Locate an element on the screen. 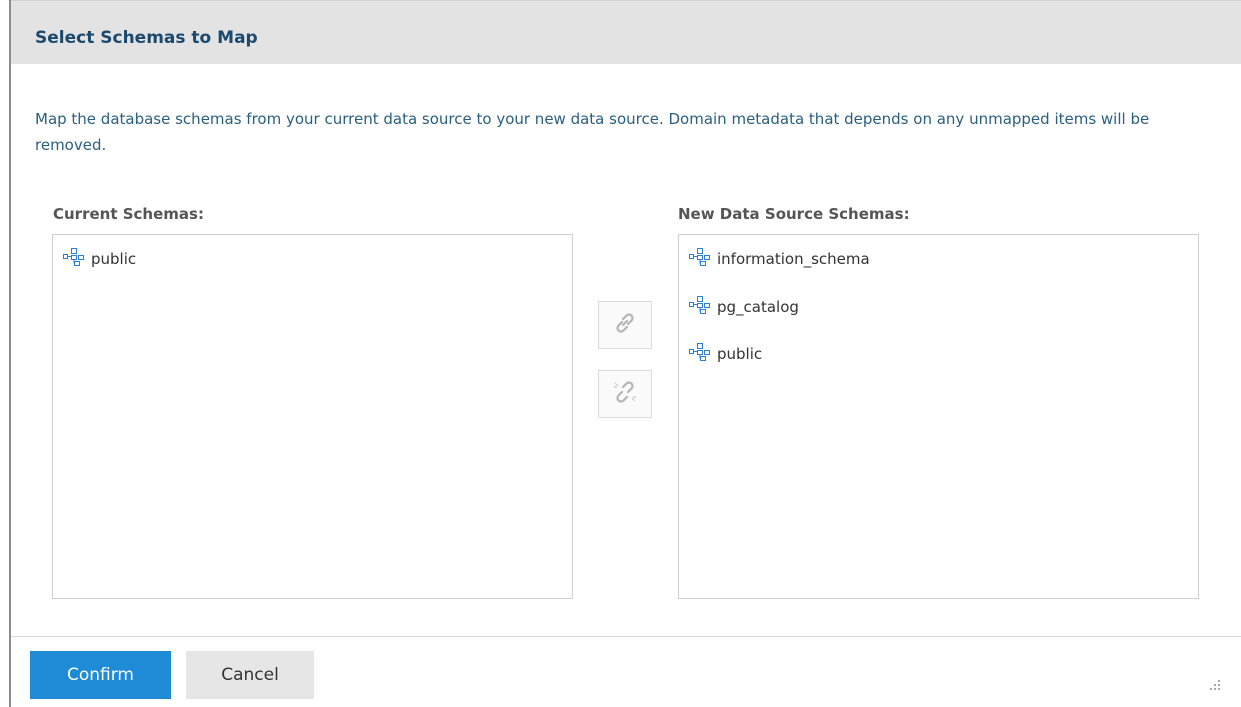  new-schema-item-public: public is located at coordinates (725, 354).